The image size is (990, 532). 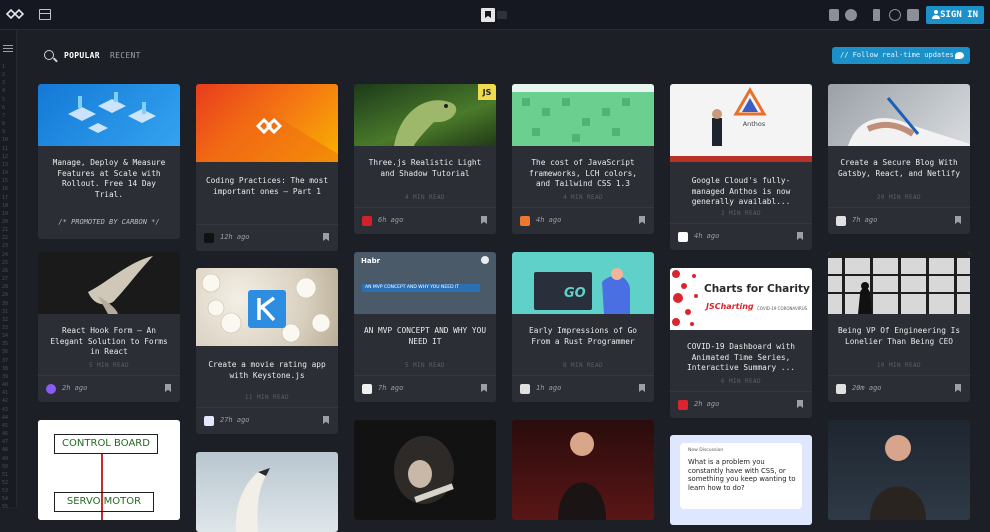 What do you see at coordinates (82, 55) in the screenshot?
I see `tab-popular: POPULAR` at bounding box center [82, 55].